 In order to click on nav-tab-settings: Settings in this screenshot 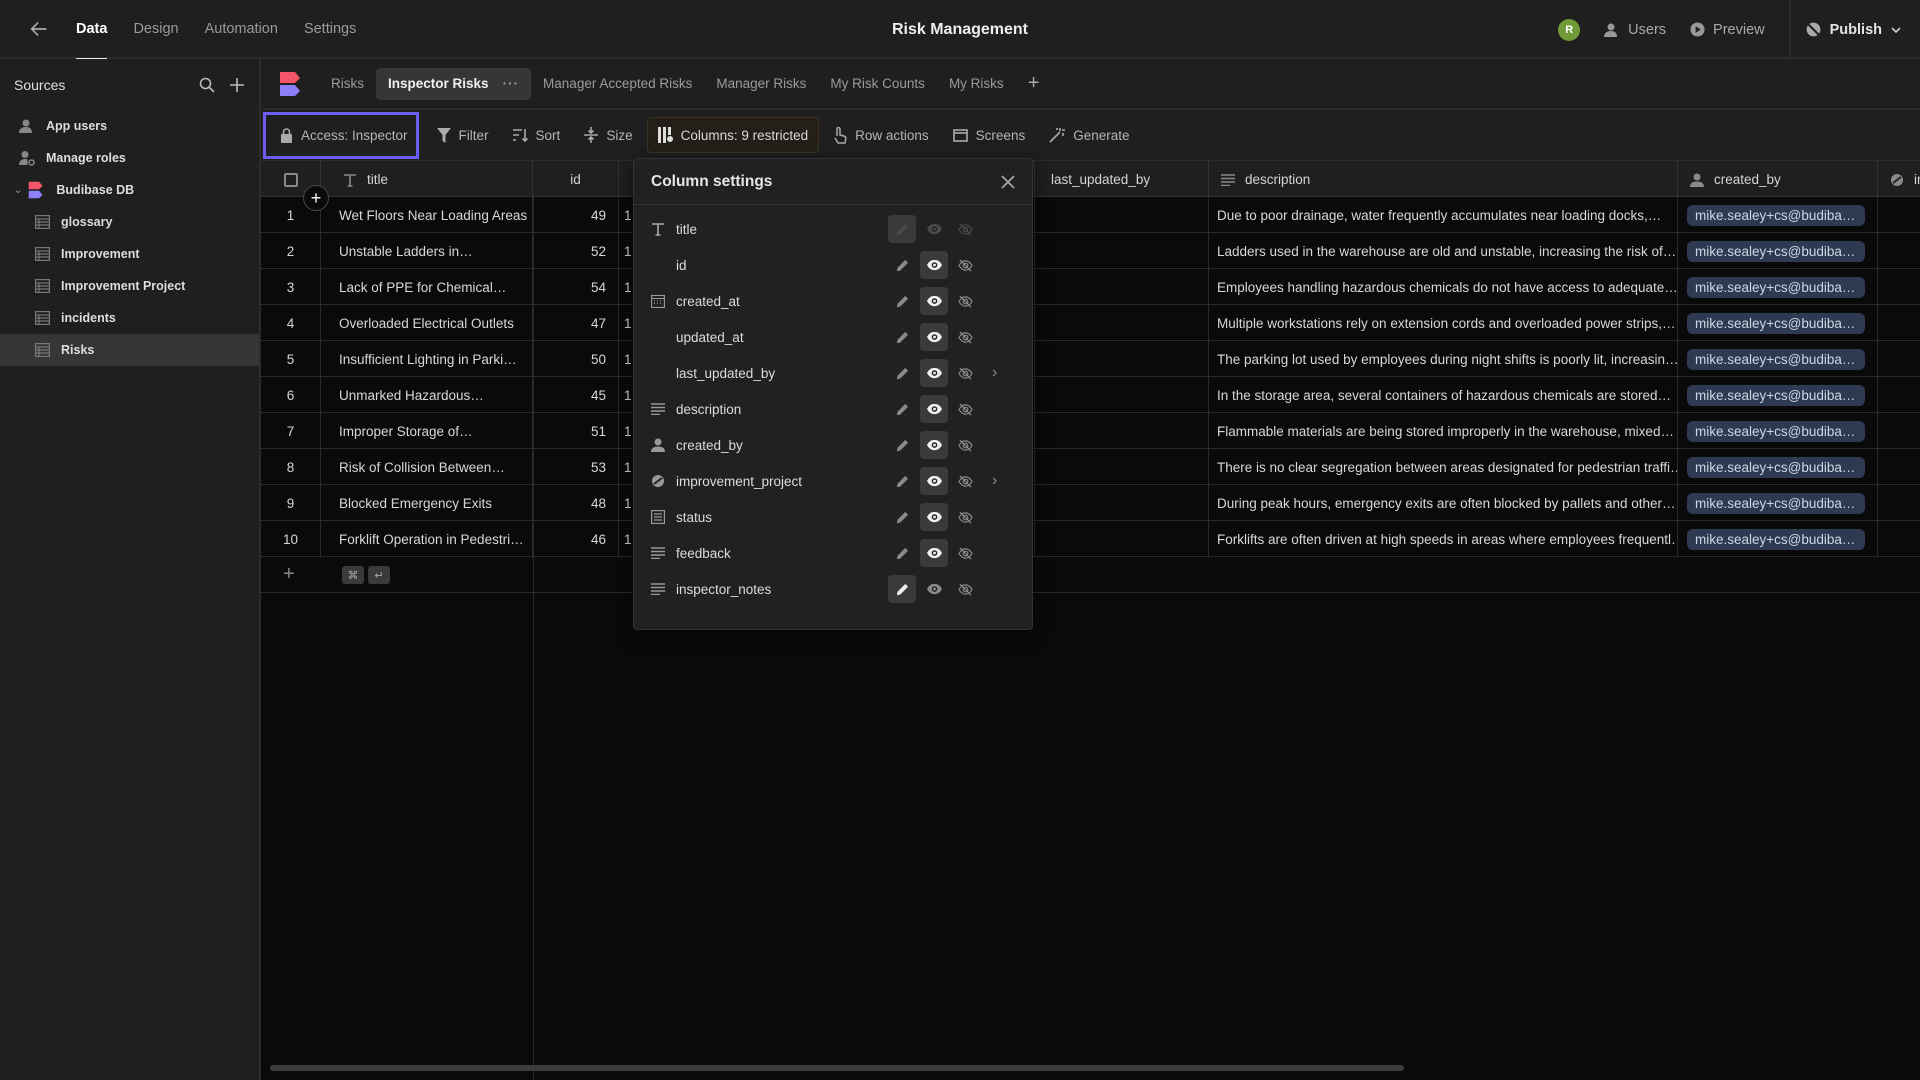, I will do `click(330, 29)`.